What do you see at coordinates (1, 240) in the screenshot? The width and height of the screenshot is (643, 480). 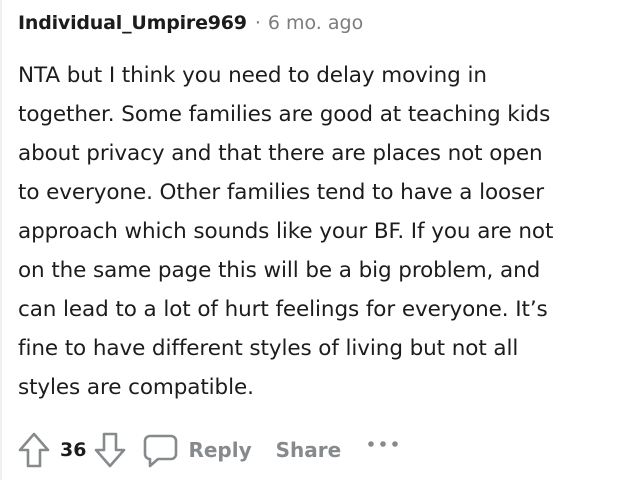 I see `thread-line` at bounding box center [1, 240].